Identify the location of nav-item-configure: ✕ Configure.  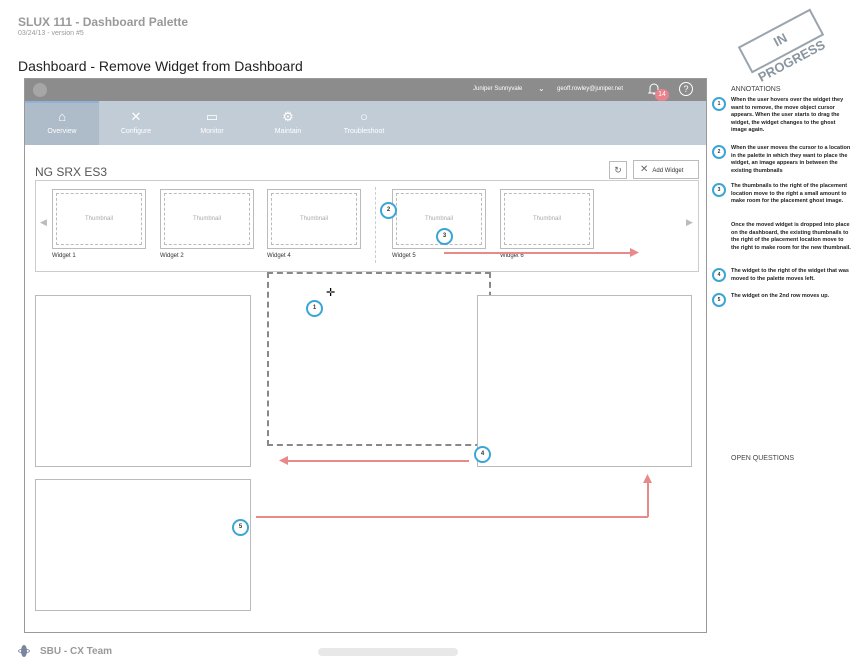
(136, 123).